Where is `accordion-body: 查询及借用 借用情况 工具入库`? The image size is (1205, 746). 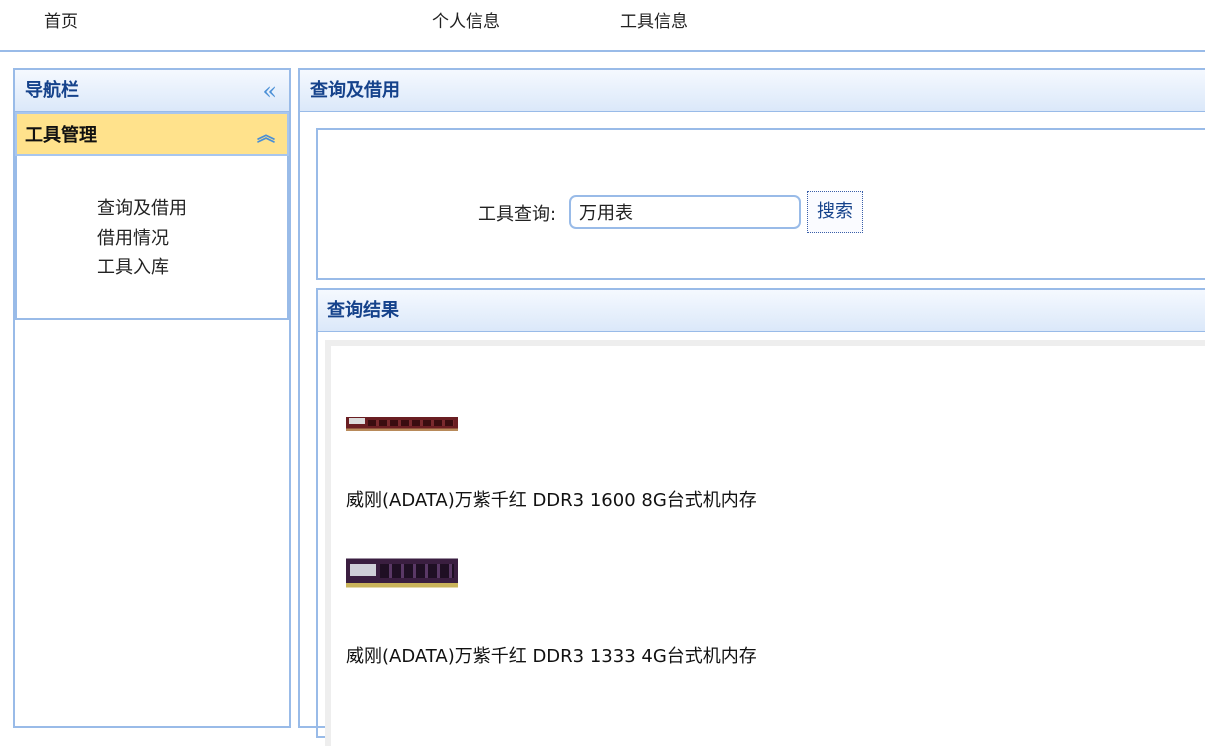 accordion-body: 查询及借用 借用情况 工具入库 is located at coordinates (152, 238).